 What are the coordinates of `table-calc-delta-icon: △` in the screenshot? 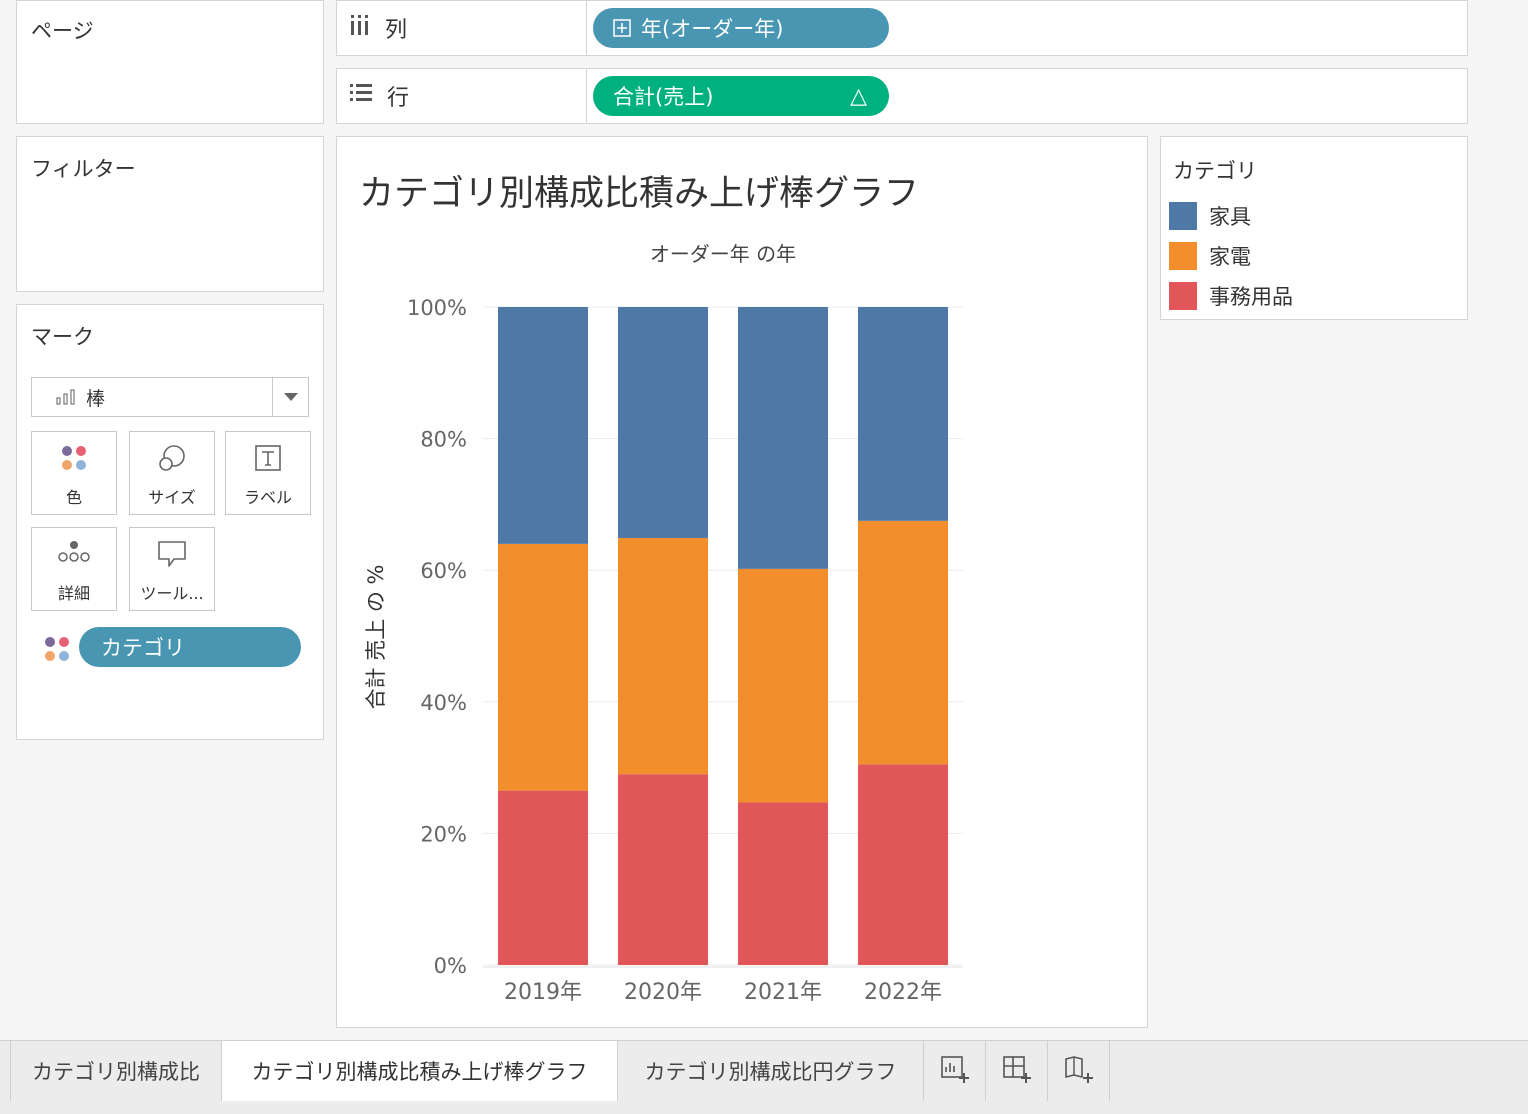 It's located at (858, 96).